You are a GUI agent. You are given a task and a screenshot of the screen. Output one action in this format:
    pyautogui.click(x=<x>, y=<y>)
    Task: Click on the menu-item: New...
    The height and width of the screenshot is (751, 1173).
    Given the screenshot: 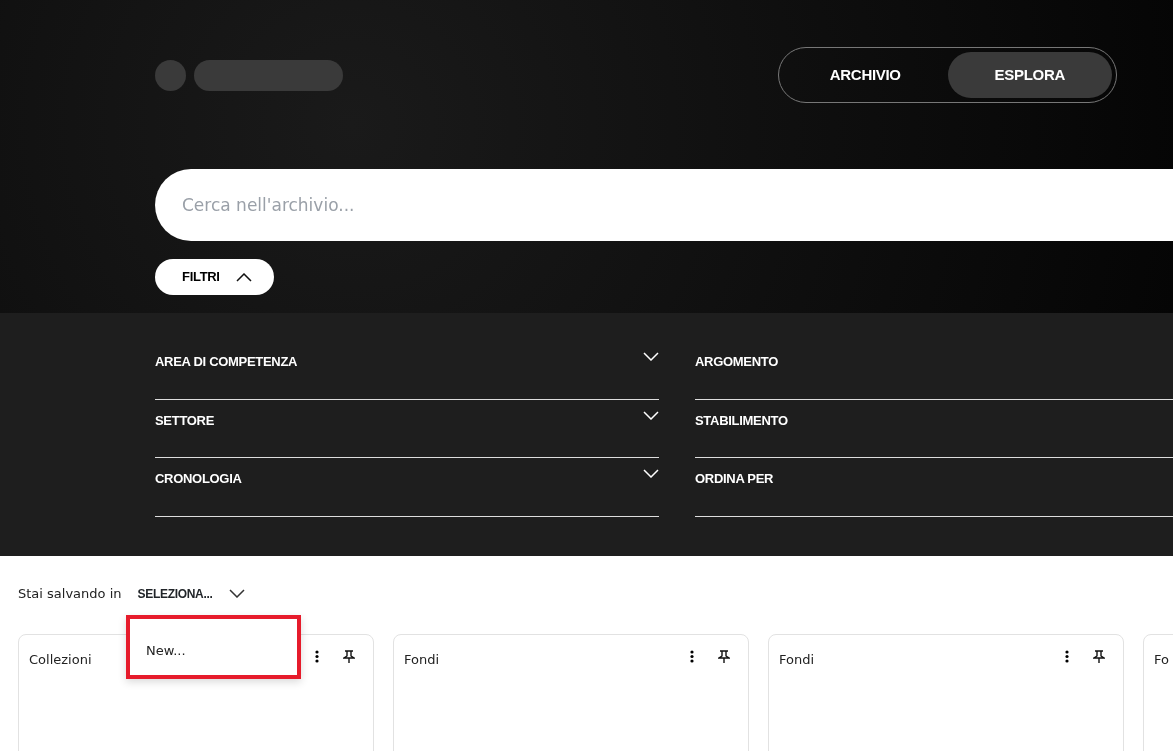 What is the action you would take?
    pyautogui.click(x=221, y=651)
    